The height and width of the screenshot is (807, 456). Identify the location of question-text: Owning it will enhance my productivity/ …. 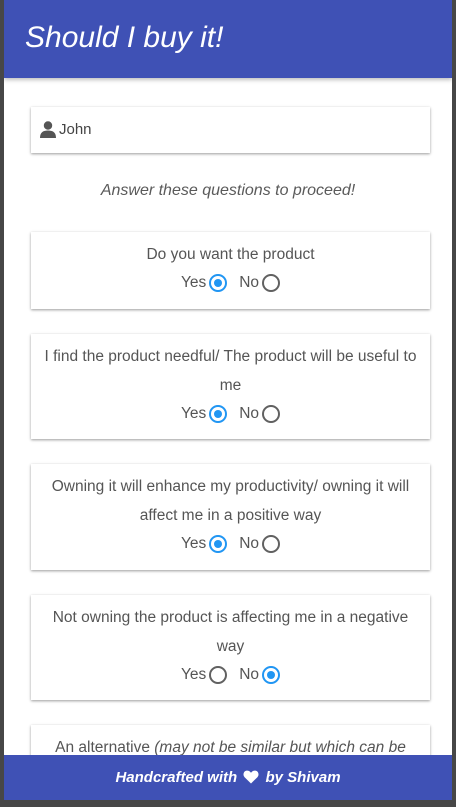
(230, 501).